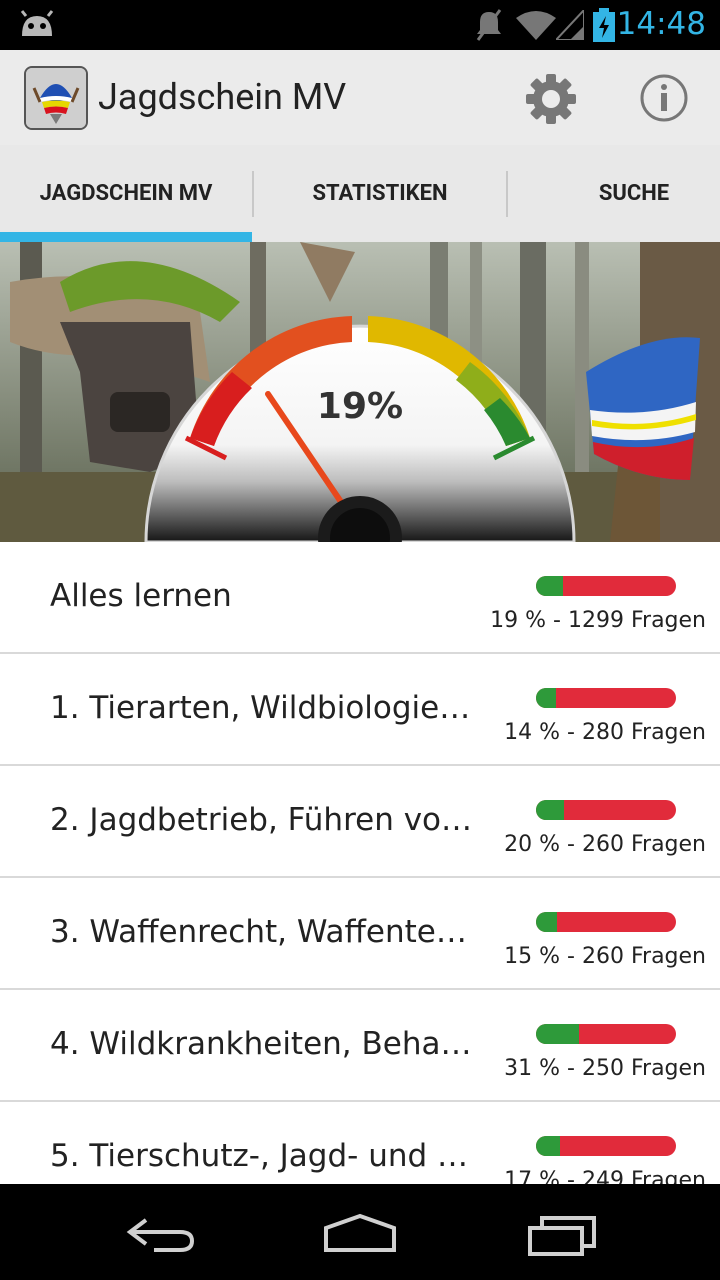 Image resolution: width=720 pixels, height=1280 pixels. What do you see at coordinates (605, 844) in the screenshot?
I see `list-item-stat: 20 % - 260 Fragen` at bounding box center [605, 844].